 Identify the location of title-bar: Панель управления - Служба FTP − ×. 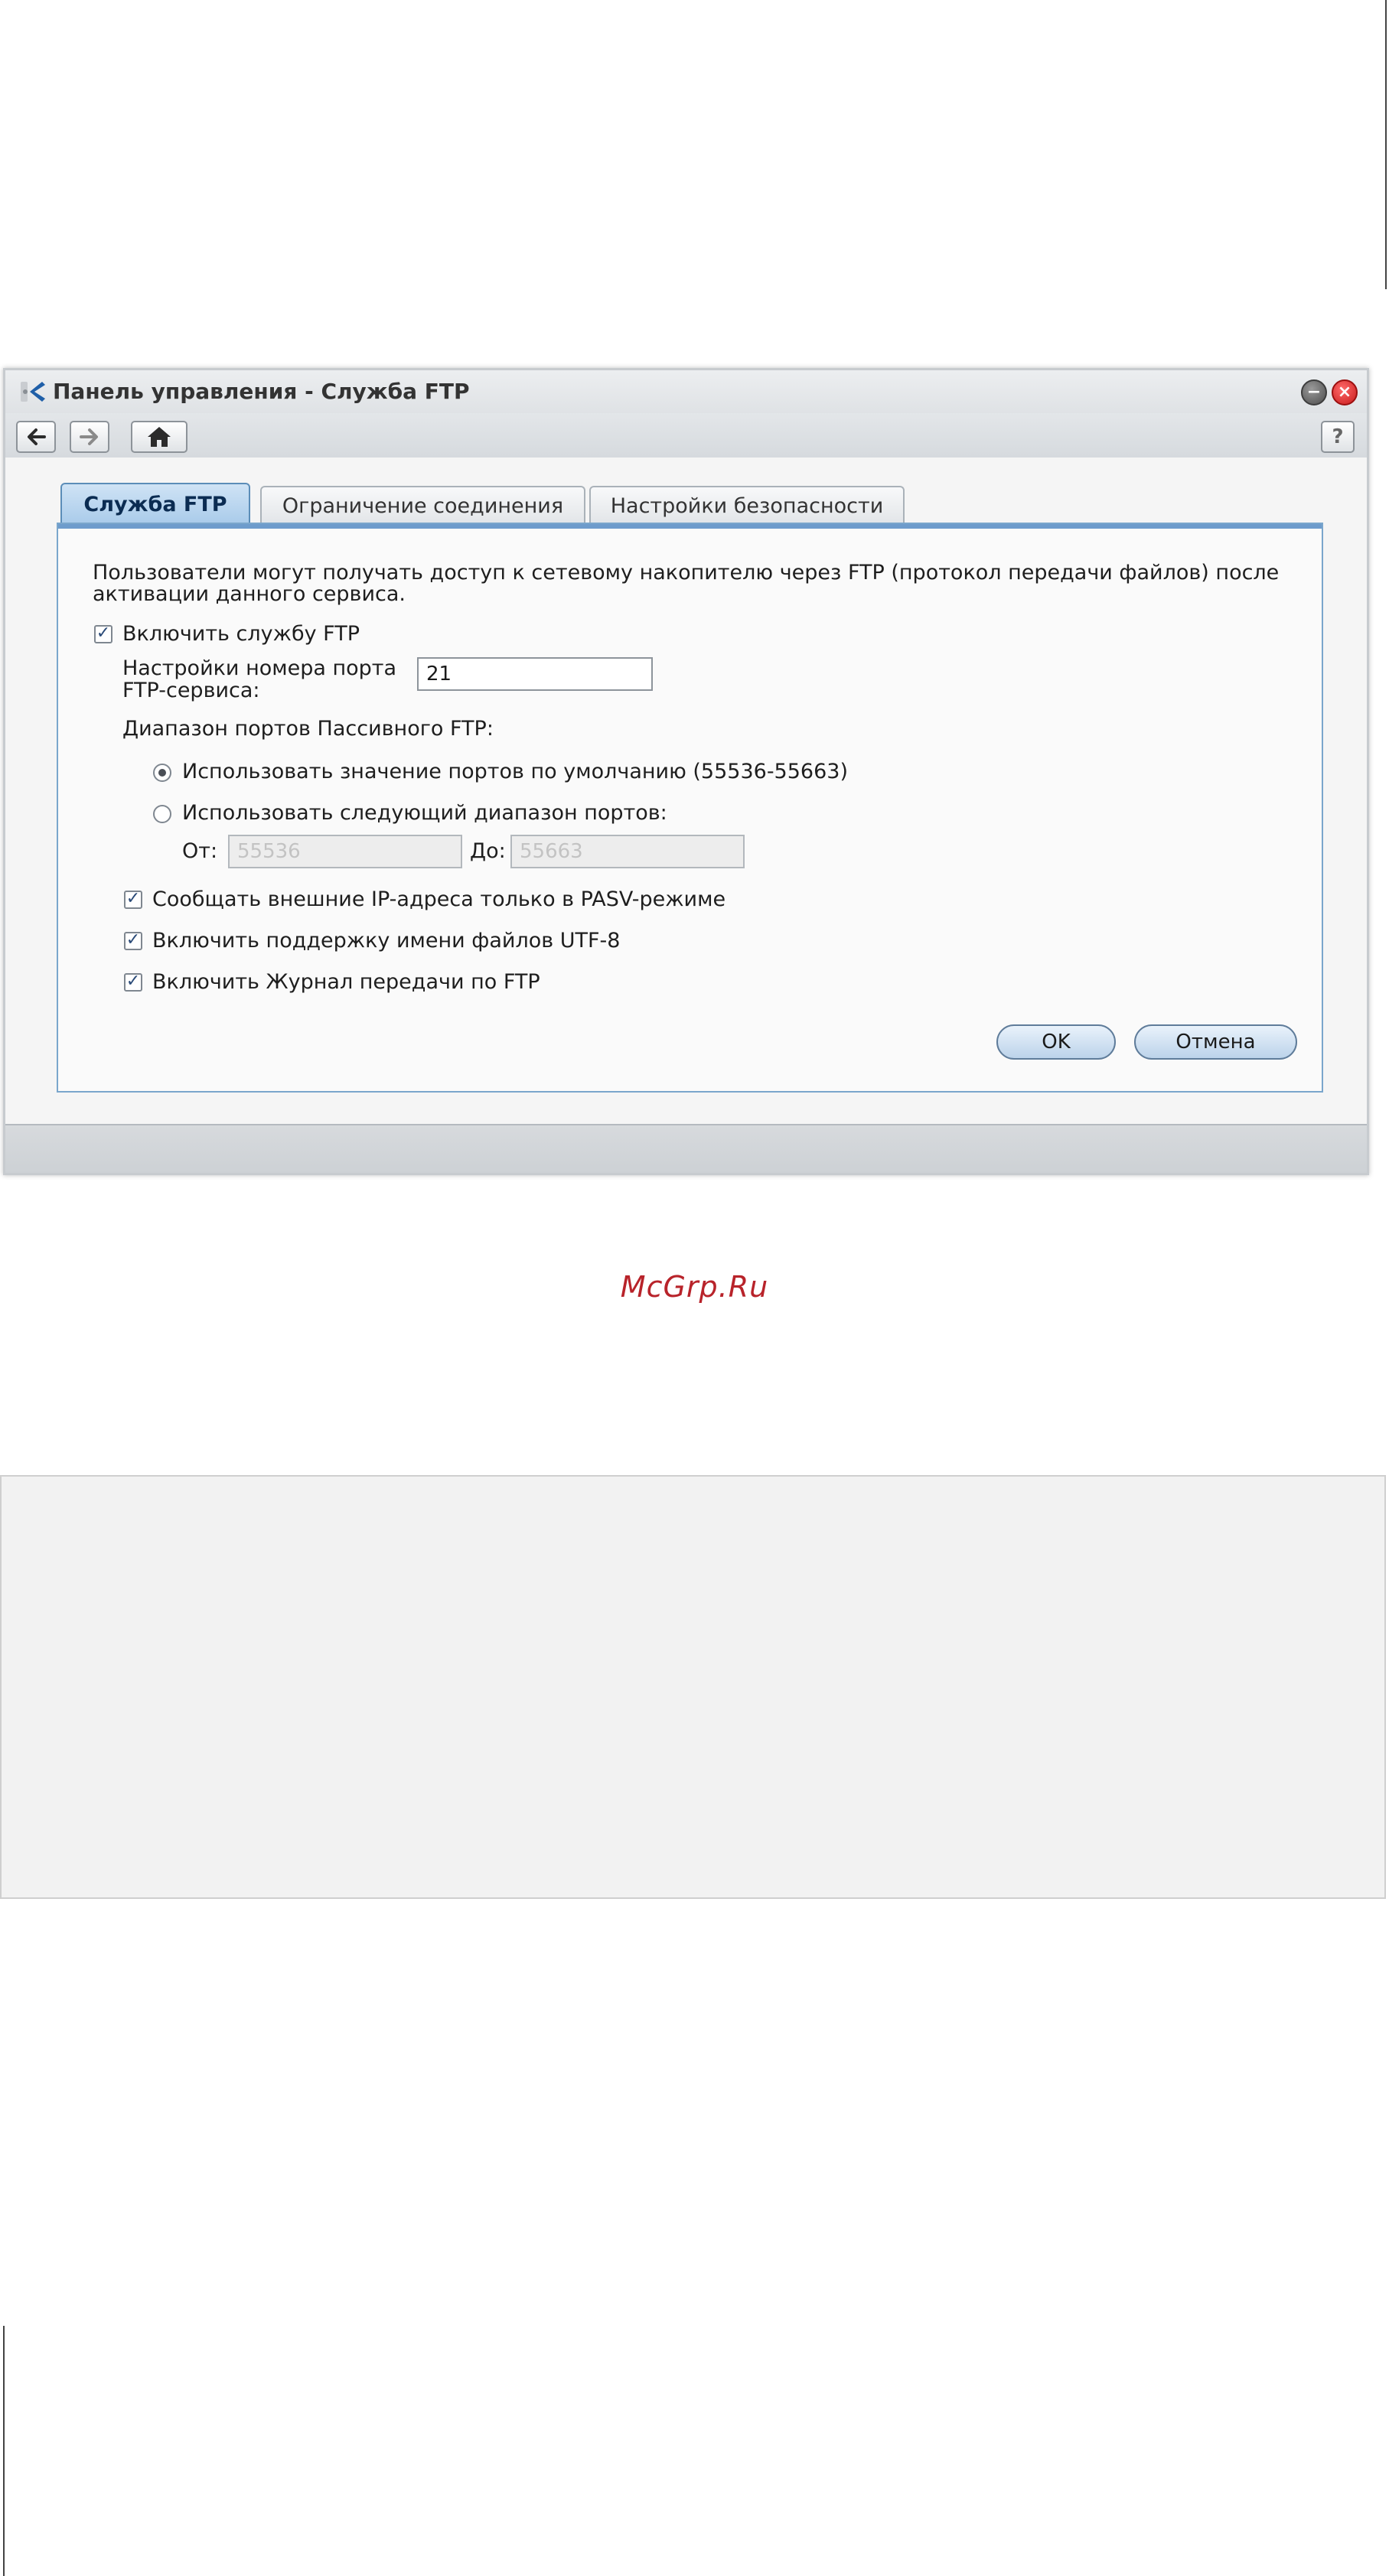
(686, 392).